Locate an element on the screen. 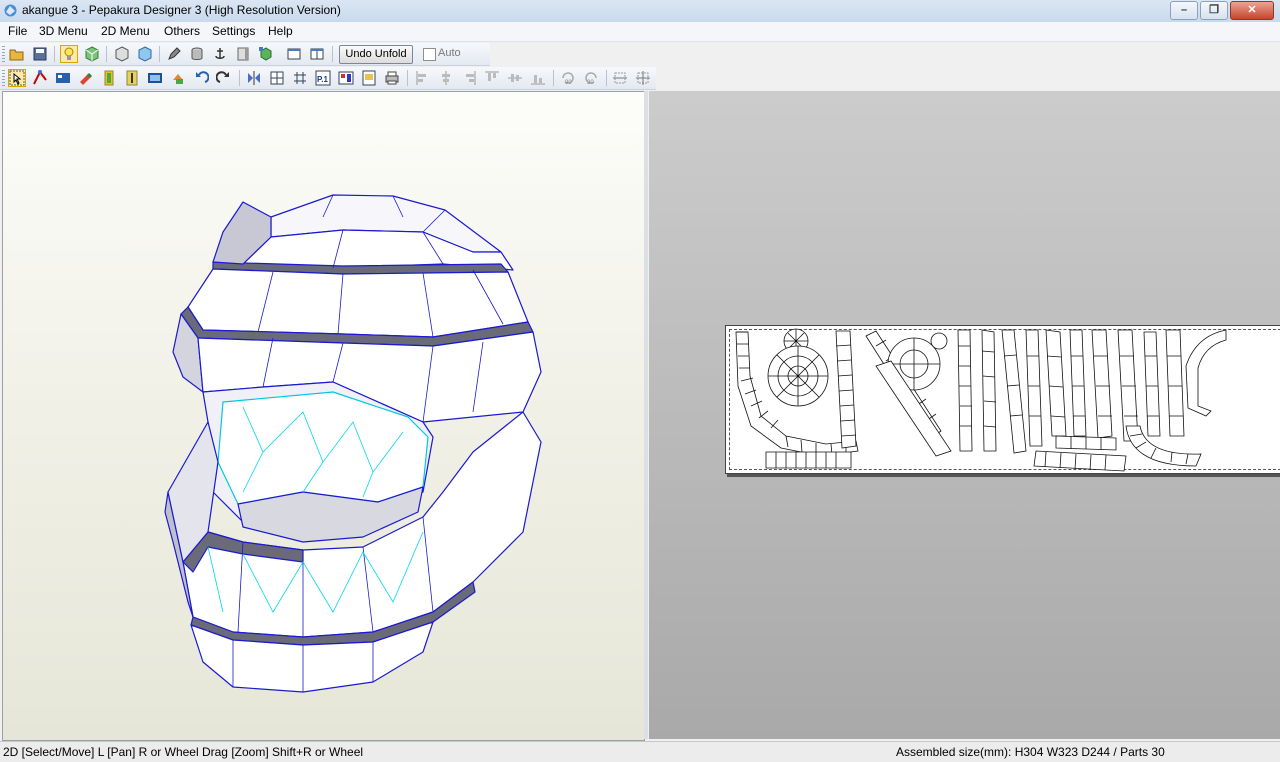 Image resolution: width=1280 pixels, height=762 pixels. lightbulb-icon is located at coordinates (69, 53).